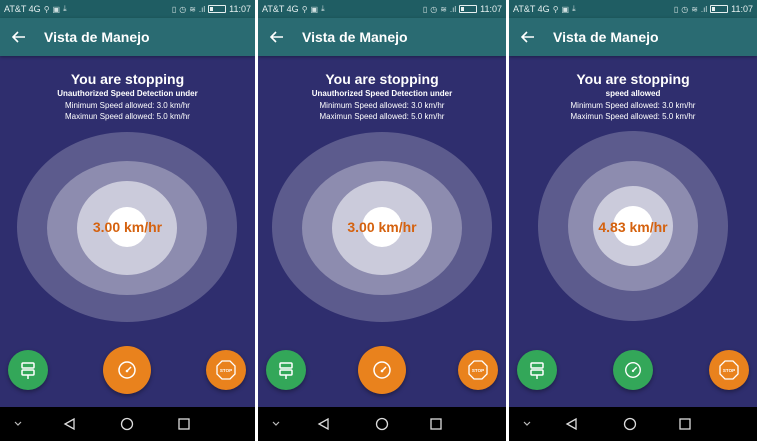  What do you see at coordinates (633, 227) in the screenshot?
I see `current-speed-value: 4.83 km/hr` at bounding box center [633, 227].